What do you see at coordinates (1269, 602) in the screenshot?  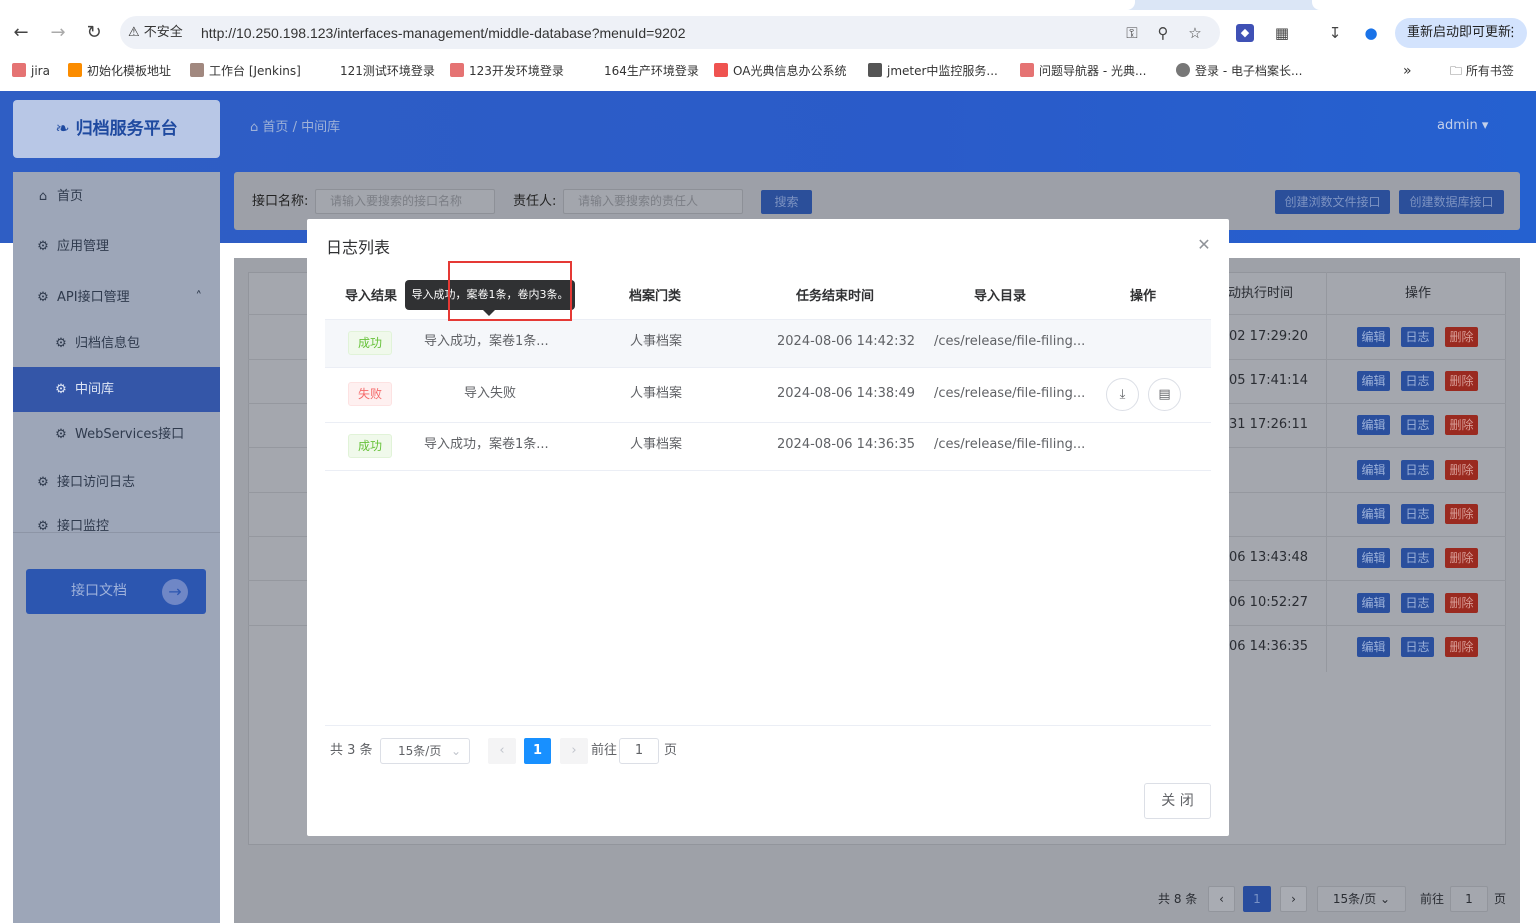 I see `exec-time-cell: 06 10:52:27` at bounding box center [1269, 602].